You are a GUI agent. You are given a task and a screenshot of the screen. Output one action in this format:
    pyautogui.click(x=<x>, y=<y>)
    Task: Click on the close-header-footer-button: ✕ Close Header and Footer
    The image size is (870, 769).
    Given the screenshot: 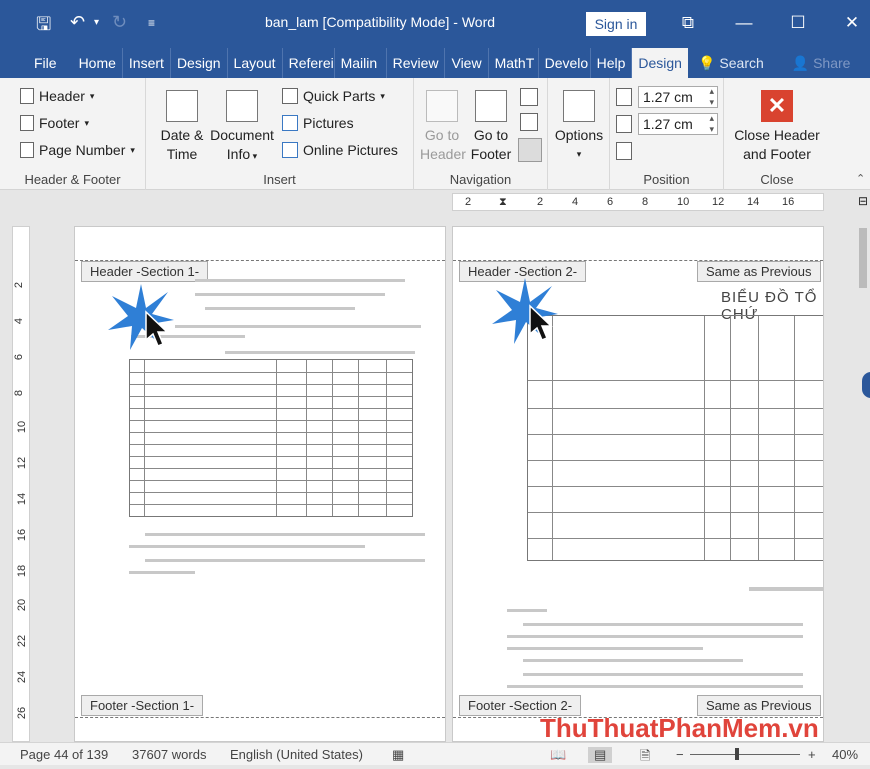 What is the action you would take?
    pyautogui.click(x=777, y=127)
    